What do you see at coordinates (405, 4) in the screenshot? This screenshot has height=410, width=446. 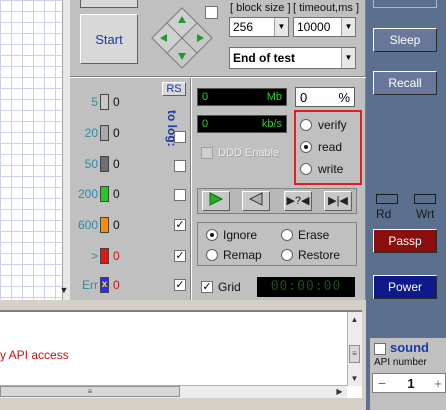 I see `sidebar-top-button-stub` at bounding box center [405, 4].